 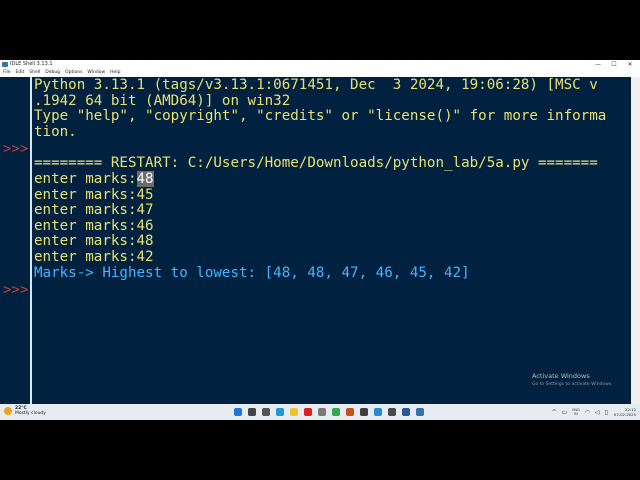 I want to click on battery-icon: ▯, so click(x=606, y=412).